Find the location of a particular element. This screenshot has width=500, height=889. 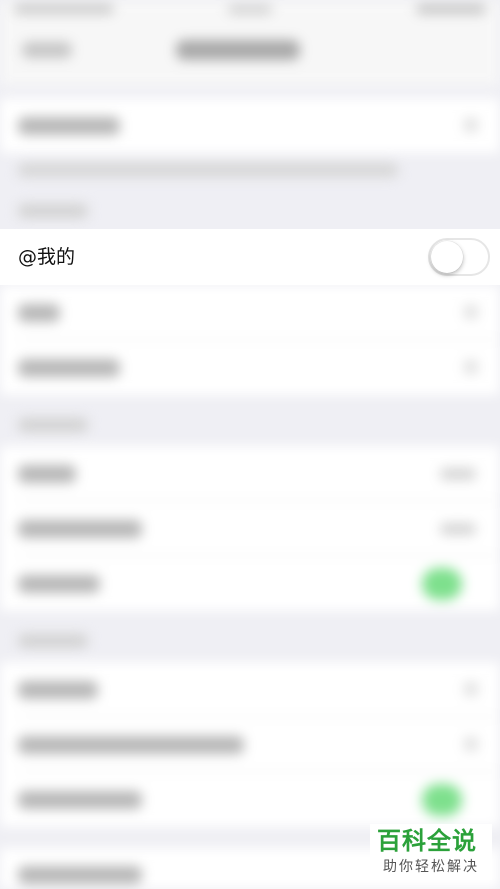

mention-me-label: @我的 is located at coordinates (47, 257).